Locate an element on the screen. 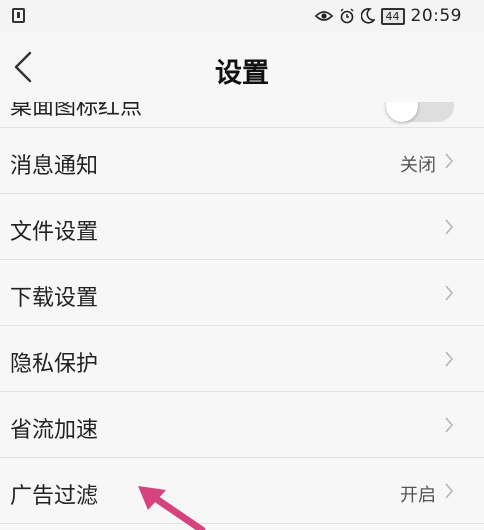  moon-icon is located at coordinates (367, 16).